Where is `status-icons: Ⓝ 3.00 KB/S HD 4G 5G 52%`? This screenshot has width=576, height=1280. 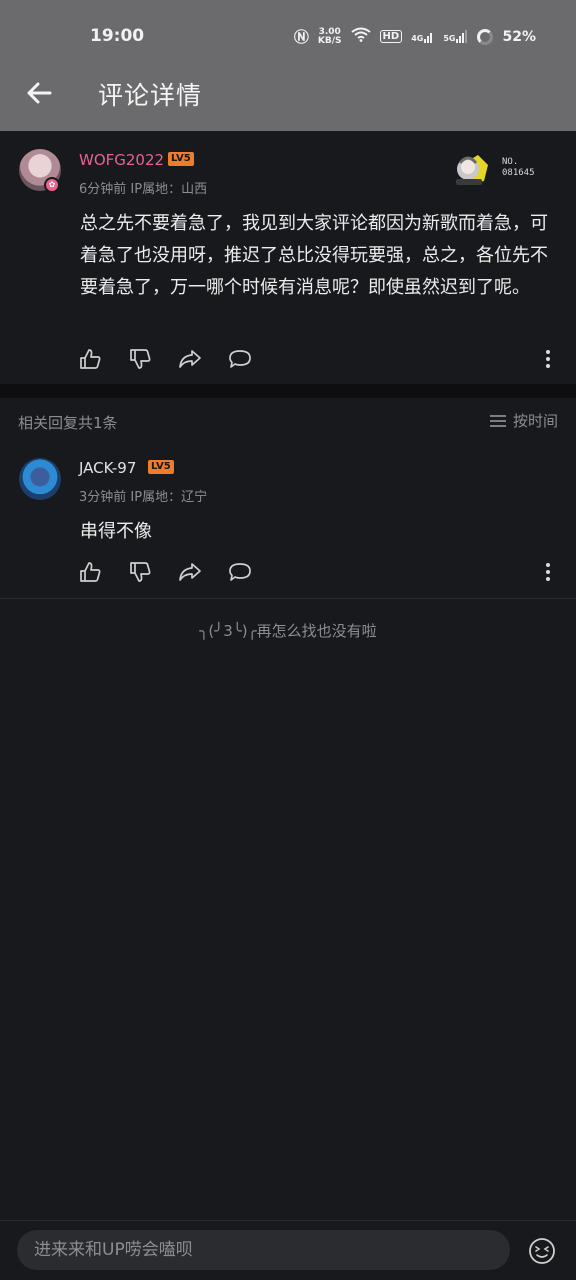
status-icons: Ⓝ 3.00 KB/S HD 4G 5G 52% is located at coordinates (415, 36).